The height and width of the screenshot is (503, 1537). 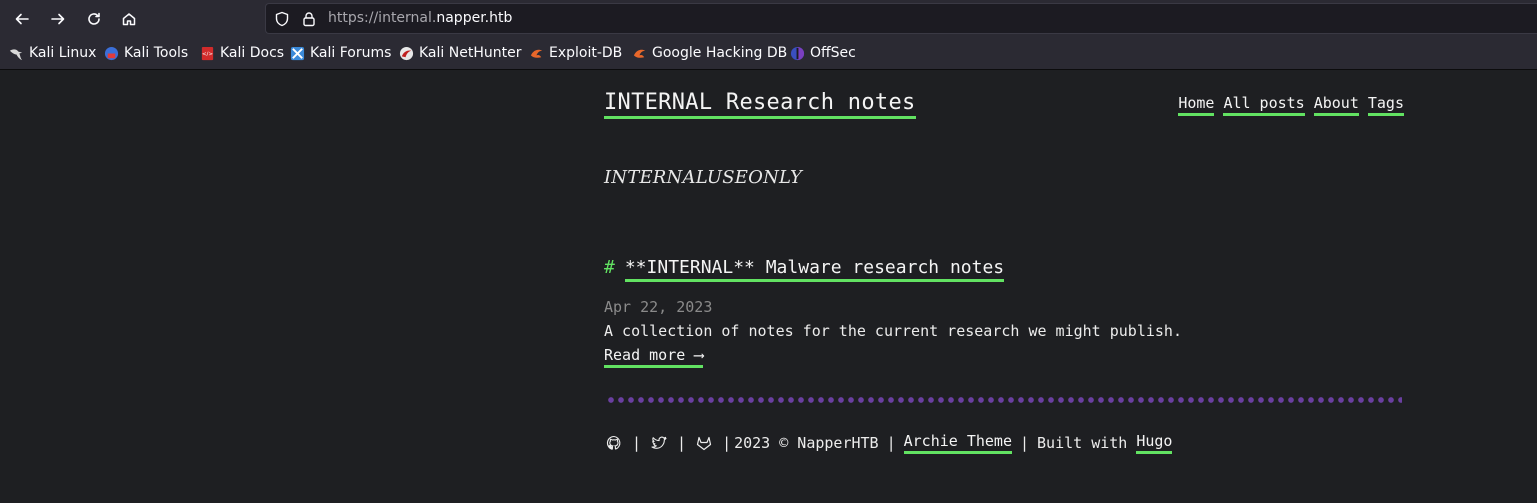 I want to click on kali-dragon-icon, so click(x=16, y=54).